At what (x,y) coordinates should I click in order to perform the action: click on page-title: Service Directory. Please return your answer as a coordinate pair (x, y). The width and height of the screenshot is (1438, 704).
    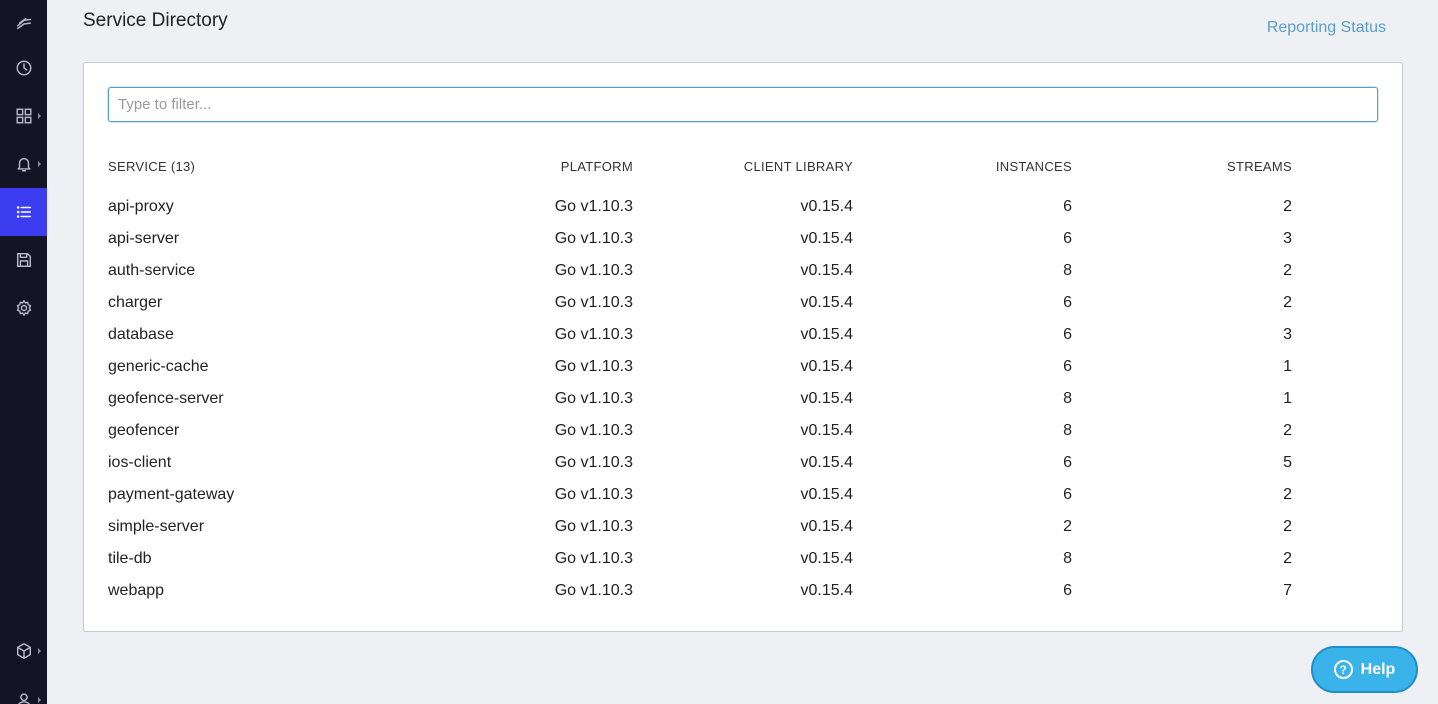
    Looking at the image, I should click on (155, 20).